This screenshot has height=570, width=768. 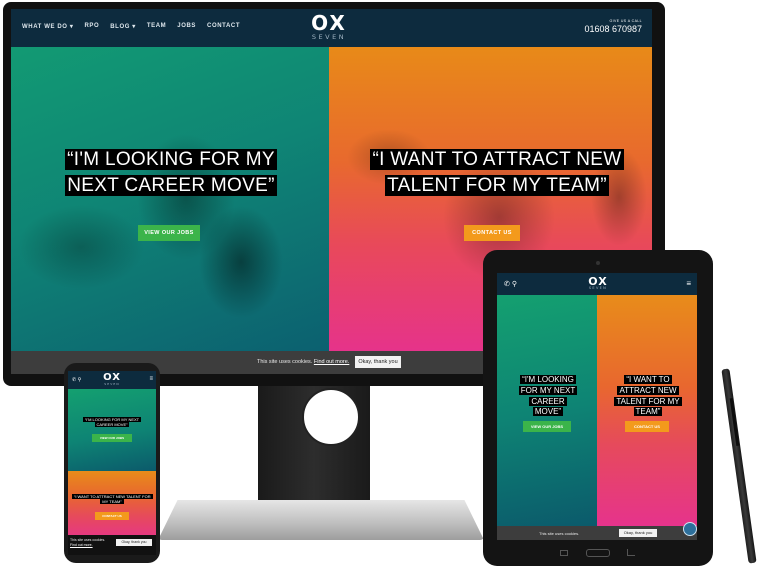 What do you see at coordinates (378, 362) in the screenshot?
I see `cookie-okay-button: Okay, thank you` at bounding box center [378, 362].